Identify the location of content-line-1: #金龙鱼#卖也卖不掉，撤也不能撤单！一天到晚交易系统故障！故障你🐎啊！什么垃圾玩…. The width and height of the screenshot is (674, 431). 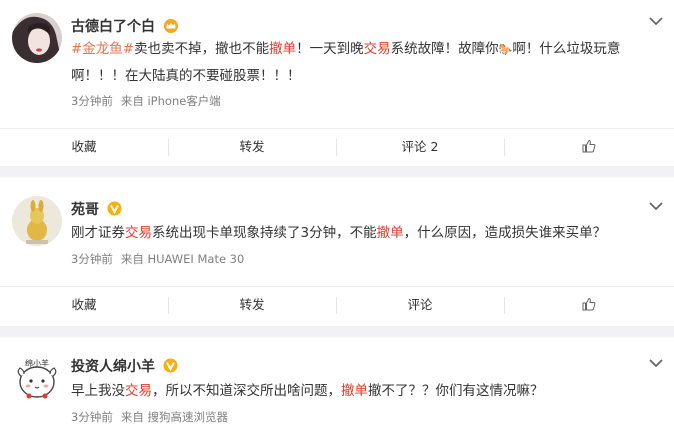
(345, 49).